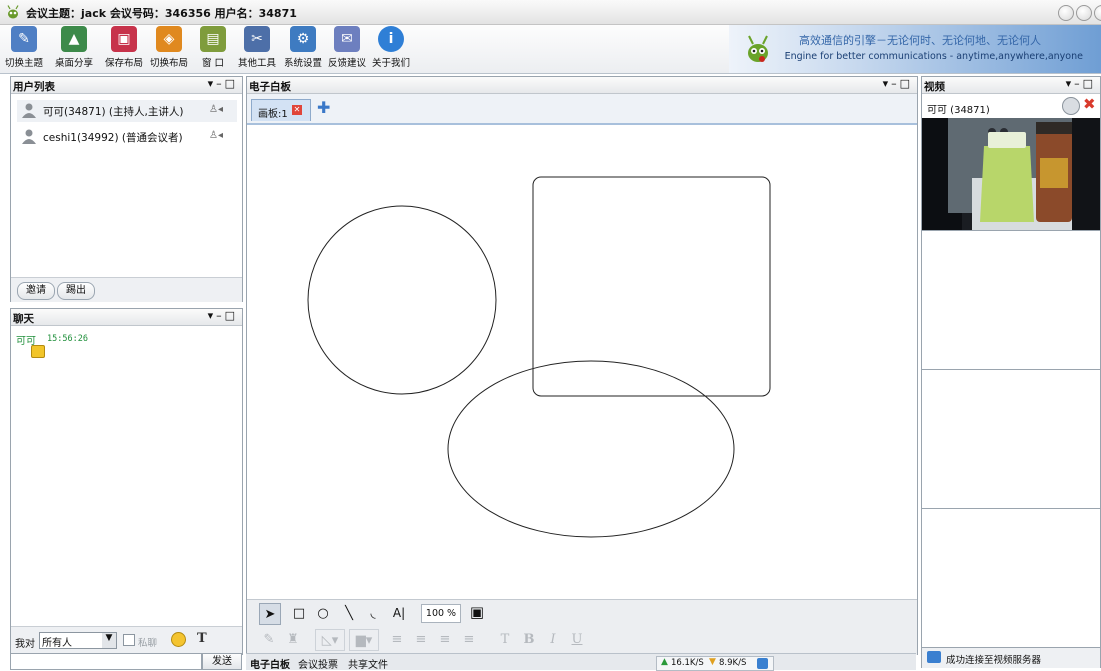 Image resolution: width=1101 pixels, height=671 pixels. Describe the element at coordinates (303, 39) in the screenshot. I see `settings-icon: ⚙` at that location.